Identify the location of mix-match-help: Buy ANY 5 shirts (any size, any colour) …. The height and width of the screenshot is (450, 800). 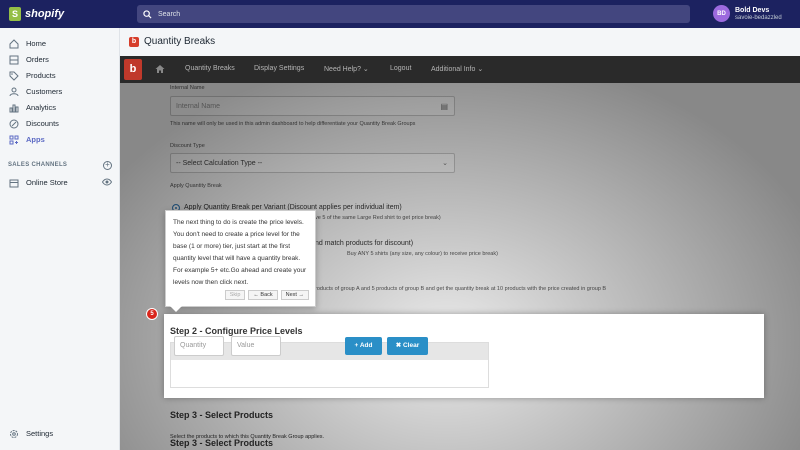
(422, 254).